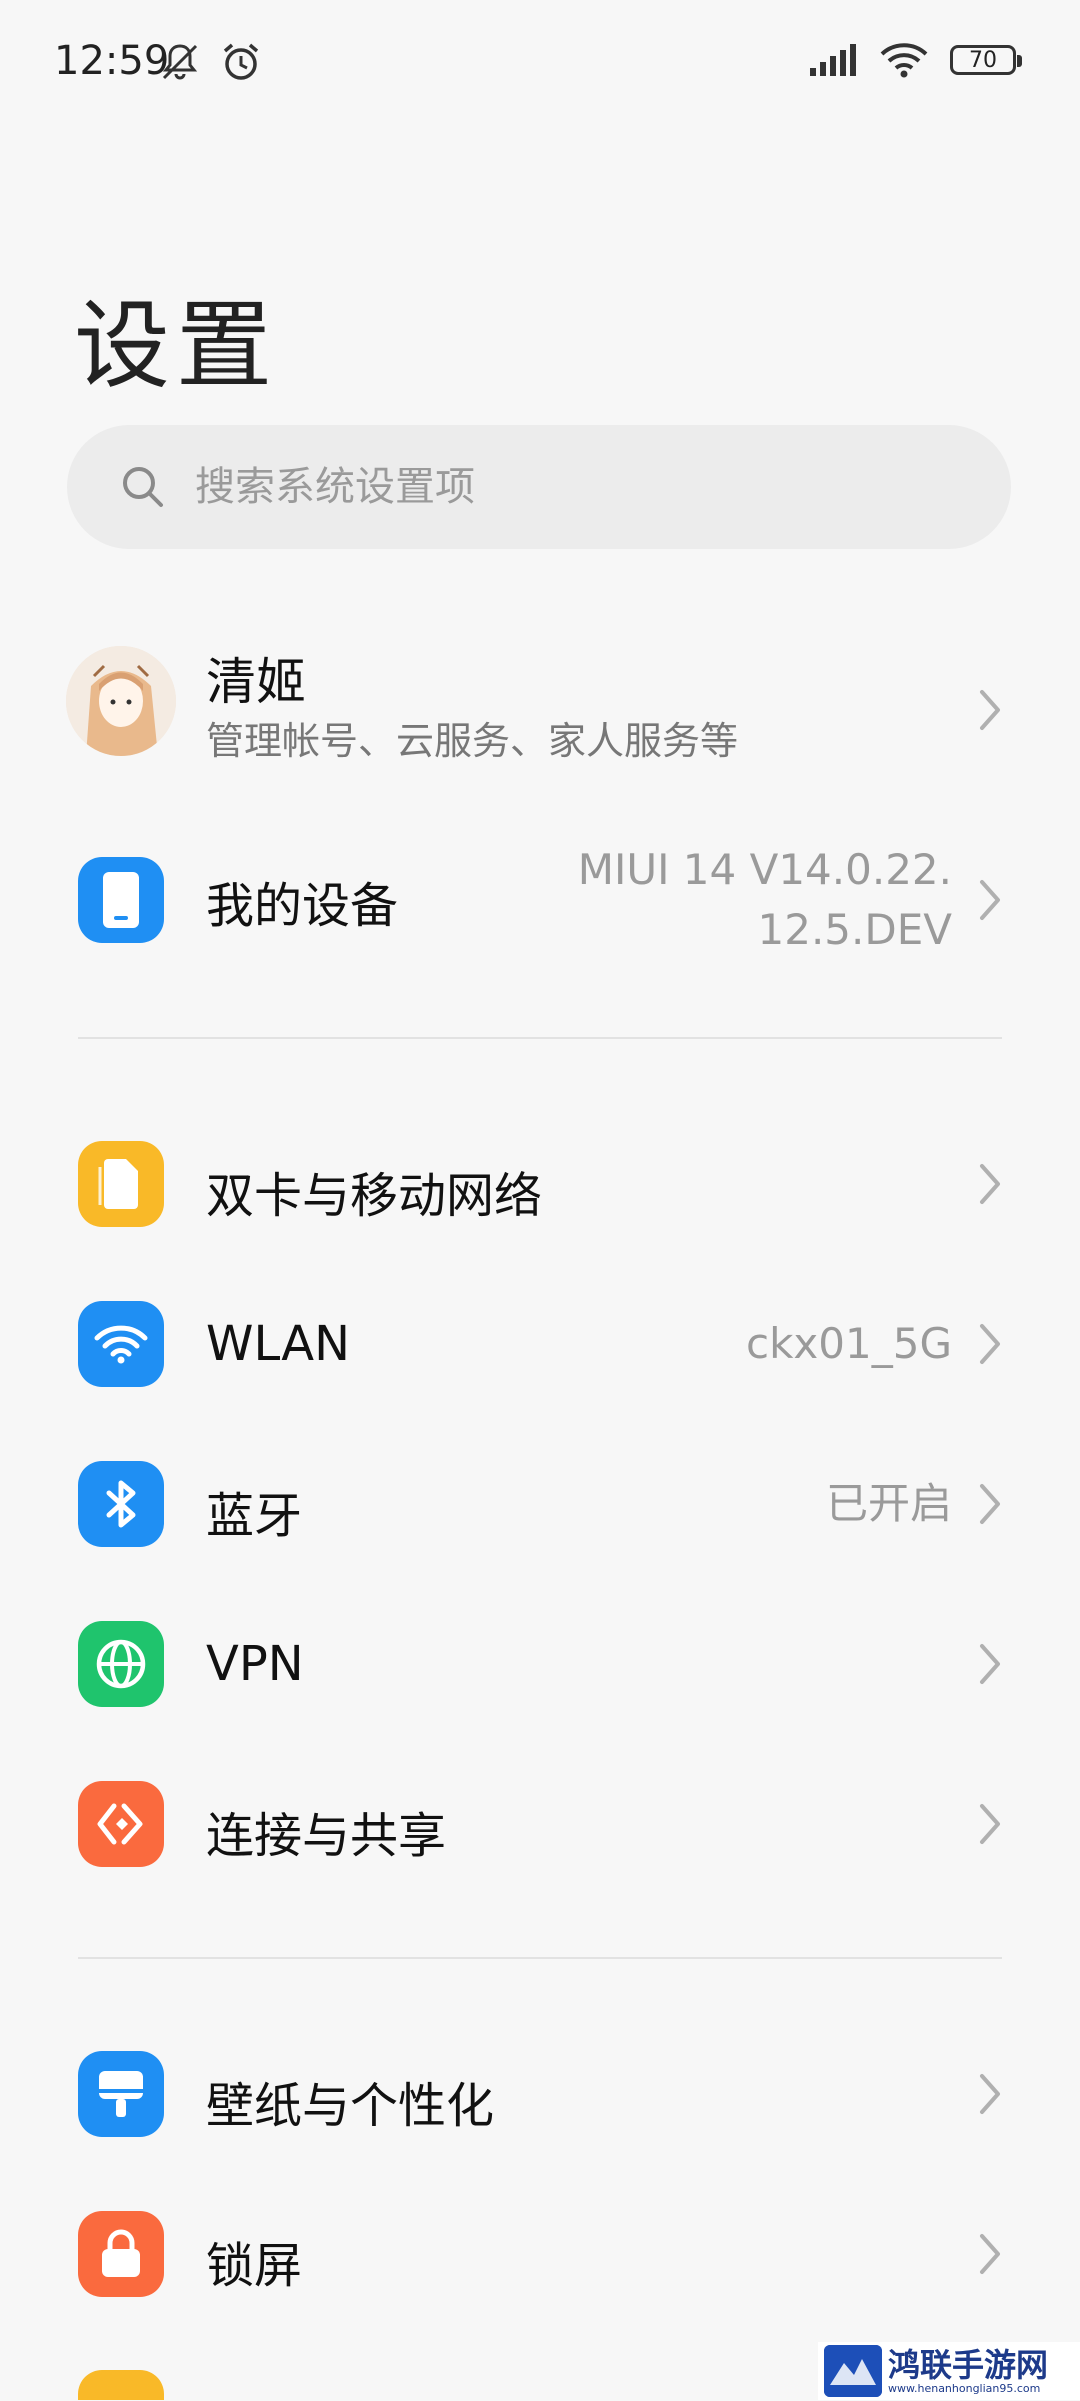 Image resolution: width=1080 pixels, height=2401 pixels. Describe the element at coordinates (904, 60) in the screenshot. I see `wifi-status-icon` at that location.